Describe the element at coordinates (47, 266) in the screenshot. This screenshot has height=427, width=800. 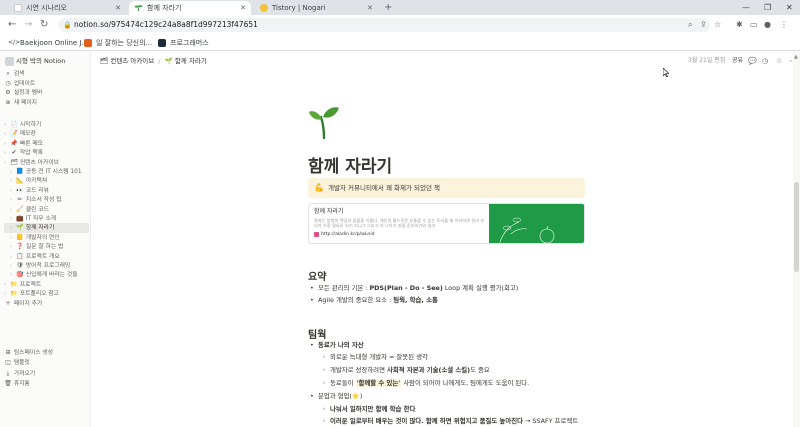
I see `sidebar-item-label: 방어적 프로그래밍` at that location.